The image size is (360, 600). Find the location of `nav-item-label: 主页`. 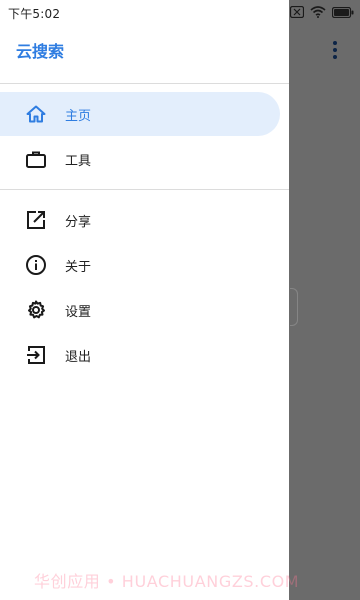

nav-item-label: 主页 is located at coordinates (78, 116).